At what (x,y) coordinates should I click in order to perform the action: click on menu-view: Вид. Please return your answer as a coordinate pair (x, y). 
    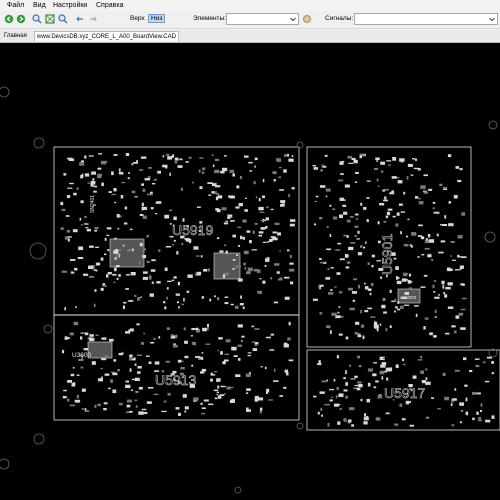
    Looking at the image, I should click on (39, 5).